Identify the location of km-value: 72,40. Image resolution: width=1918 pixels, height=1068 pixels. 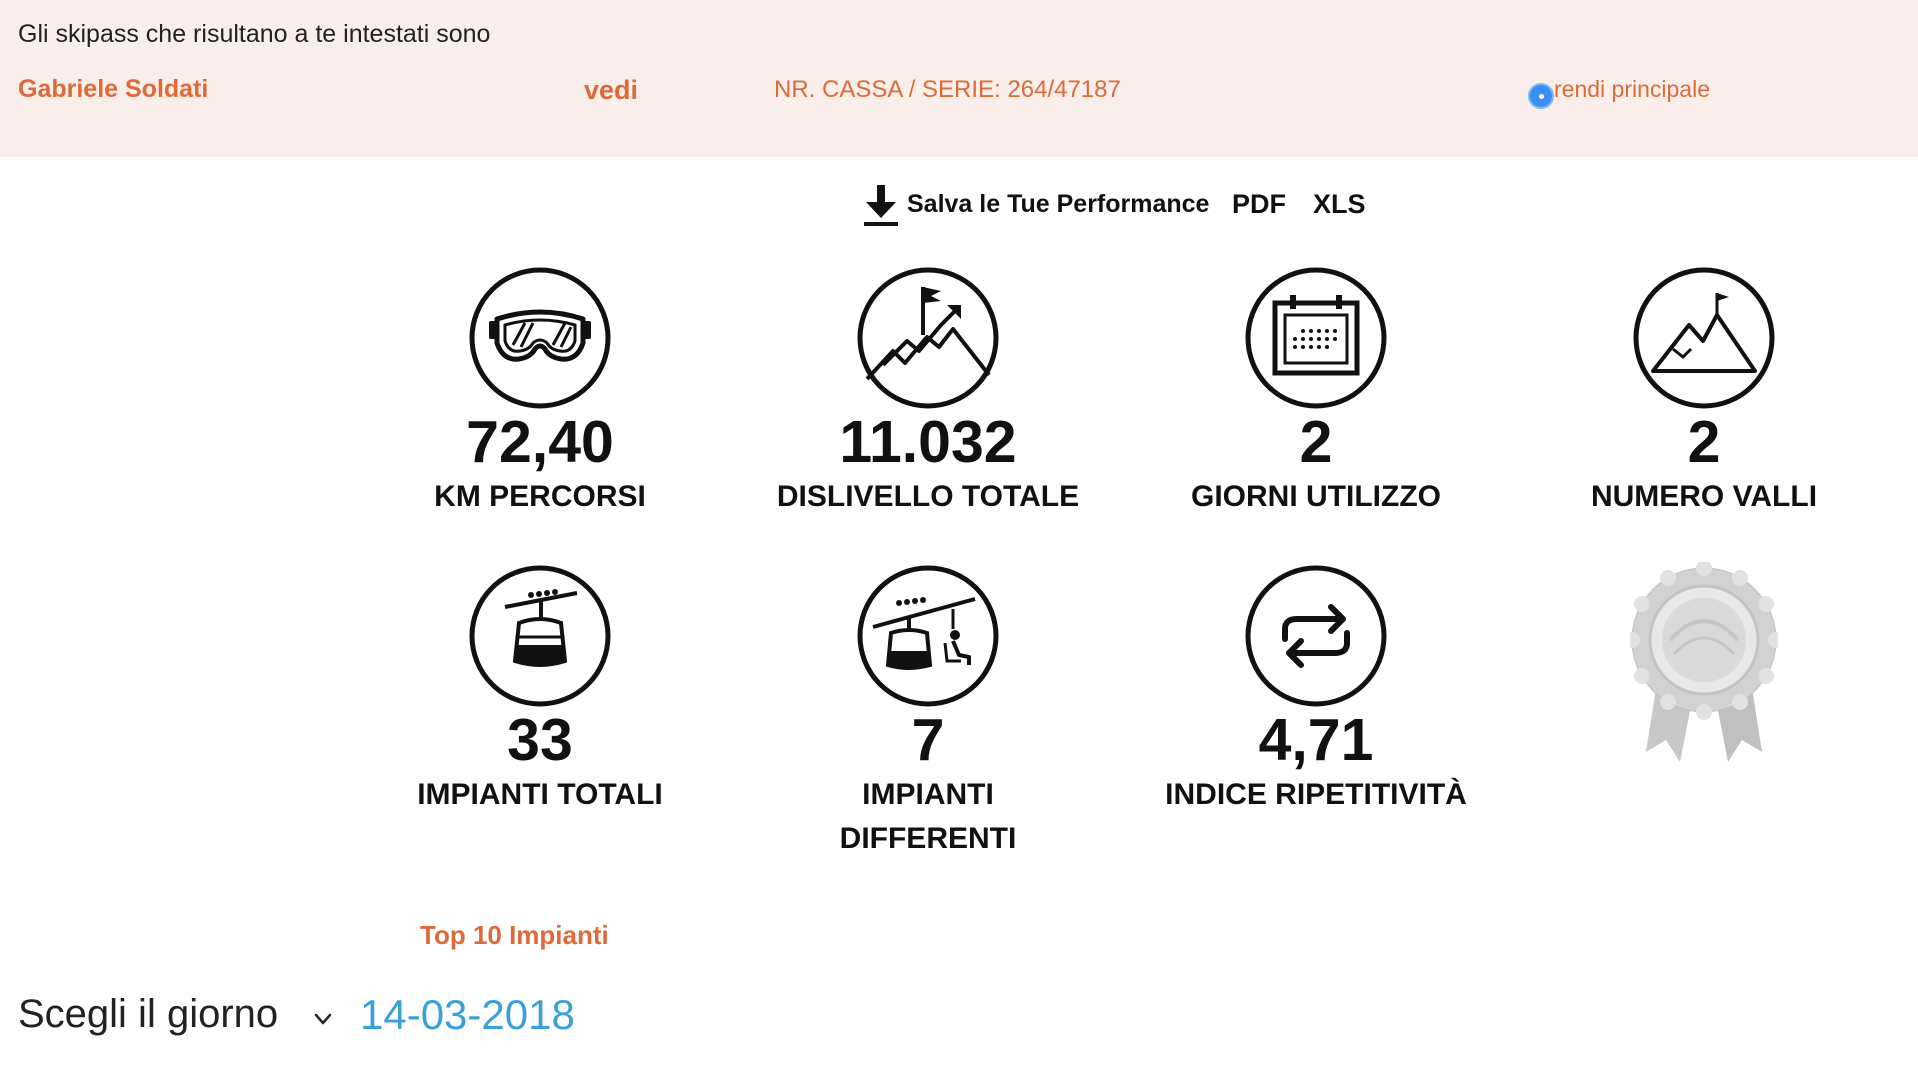
(540, 442).